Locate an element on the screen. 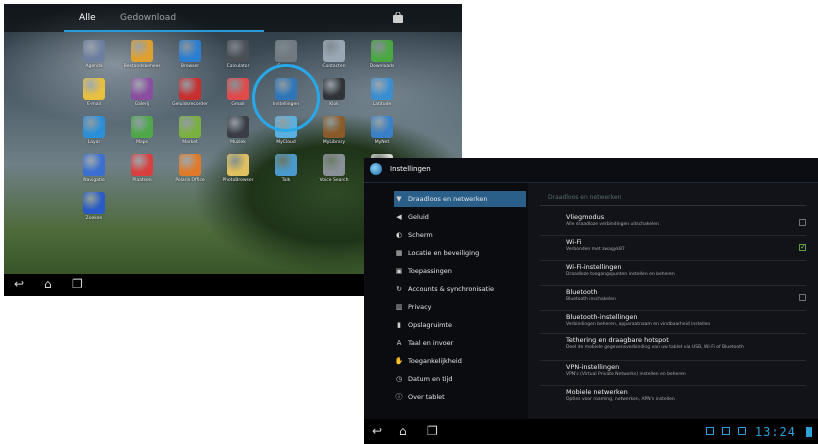 This screenshot has height=444, width=818. app-icon-14: Layar is located at coordinates (94, 130).